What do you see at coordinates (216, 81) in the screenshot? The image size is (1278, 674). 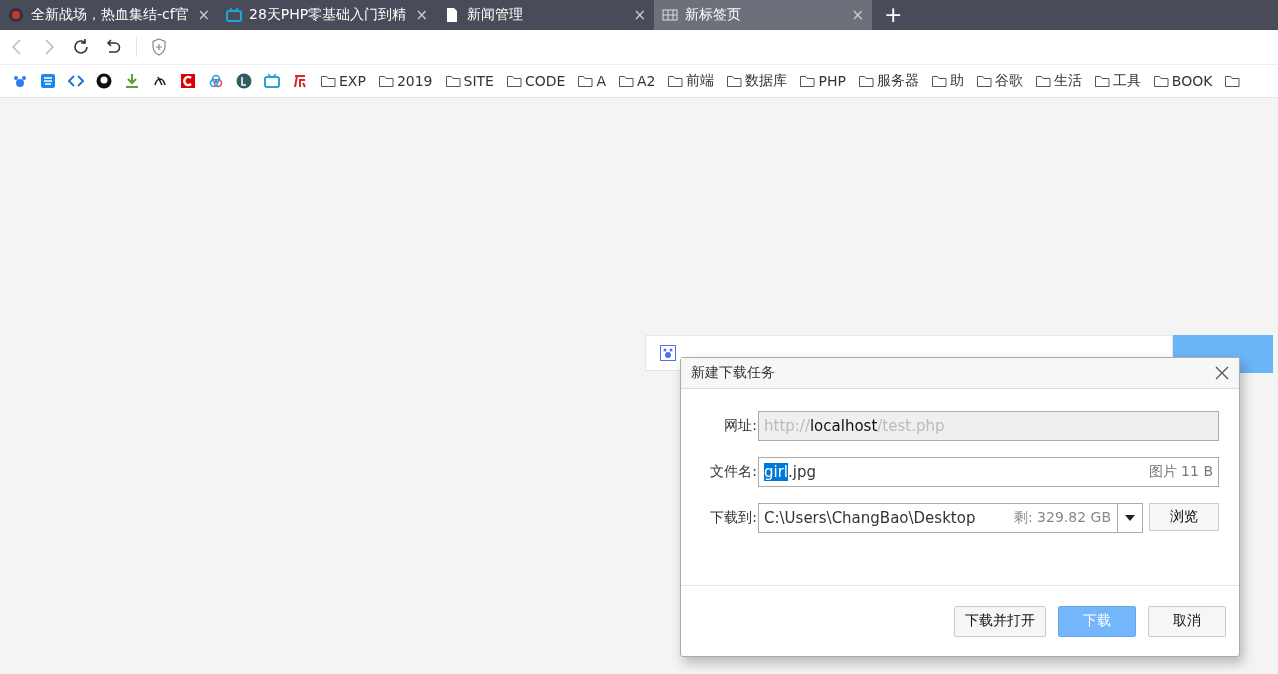 I see `rings-icon` at bounding box center [216, 81].